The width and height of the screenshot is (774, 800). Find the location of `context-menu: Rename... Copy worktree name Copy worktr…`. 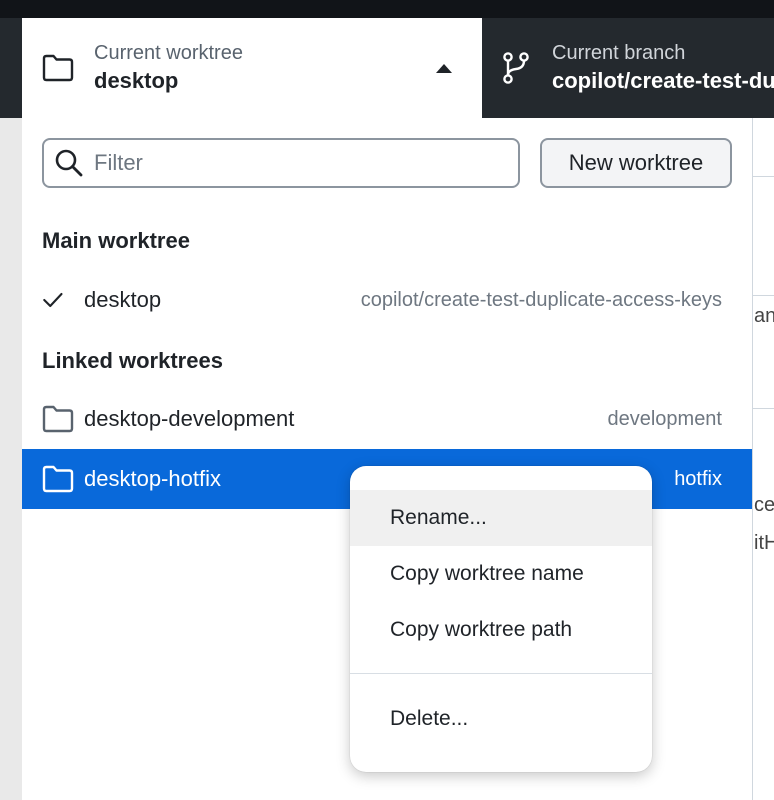

context-menu: Rename... Copy worktree name Copy worktr… is located at coordinates (501, 619).